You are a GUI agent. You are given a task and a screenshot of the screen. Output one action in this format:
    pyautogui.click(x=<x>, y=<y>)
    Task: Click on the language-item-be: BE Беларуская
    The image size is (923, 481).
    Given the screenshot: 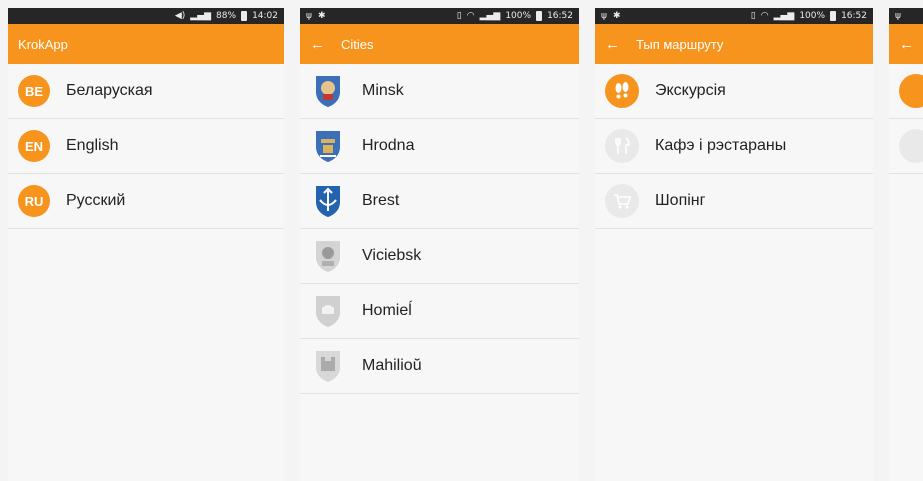 What is the action you would take?
    pyautogui.click(x=146, y=91)
    